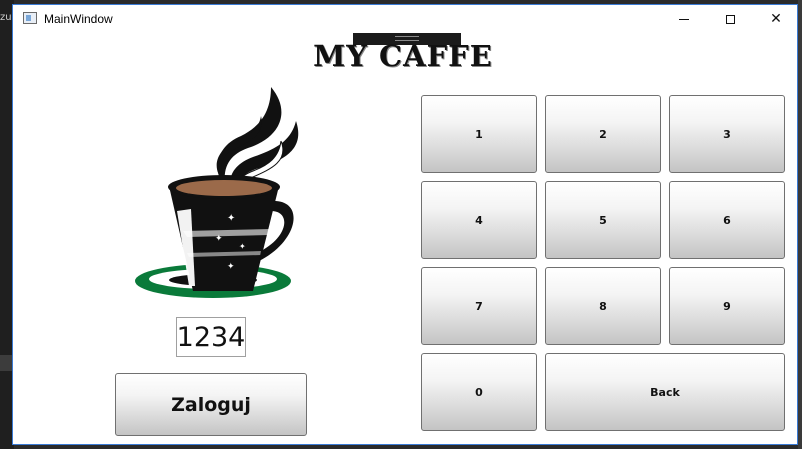  What do you see at coordinates (78, 19) in the screenshot?
I see `window-title: MainWindow` at bounding box center [78, 19].